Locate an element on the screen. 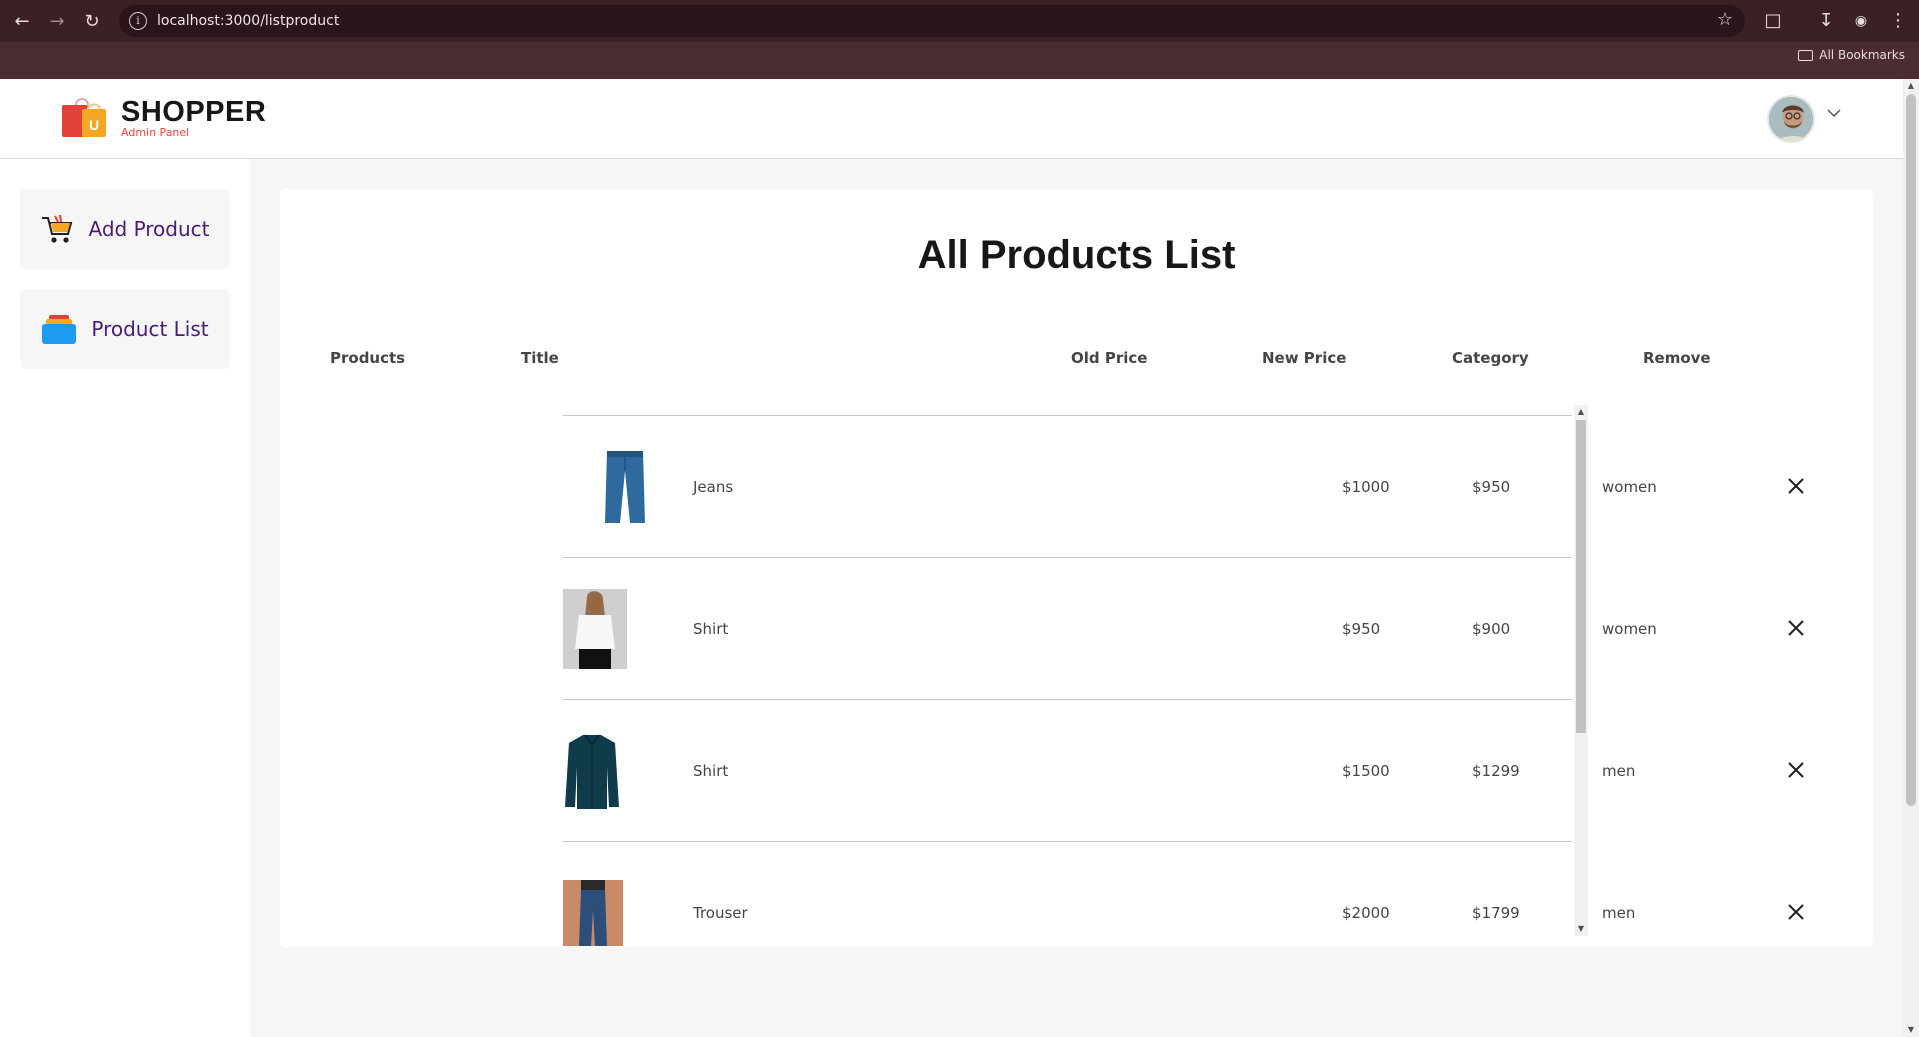  column-header-remove: Remove is located at coordinates (1677, 358).